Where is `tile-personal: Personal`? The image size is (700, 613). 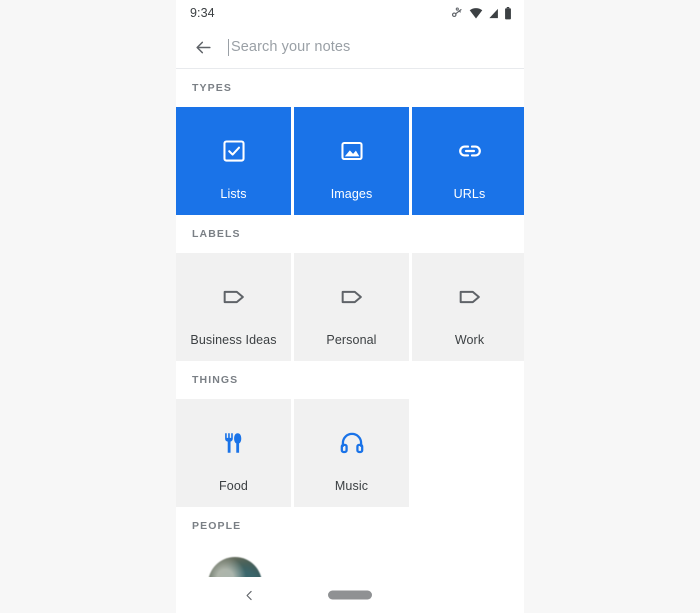 tile-personal: Personal is located at coordinates (351, 307).